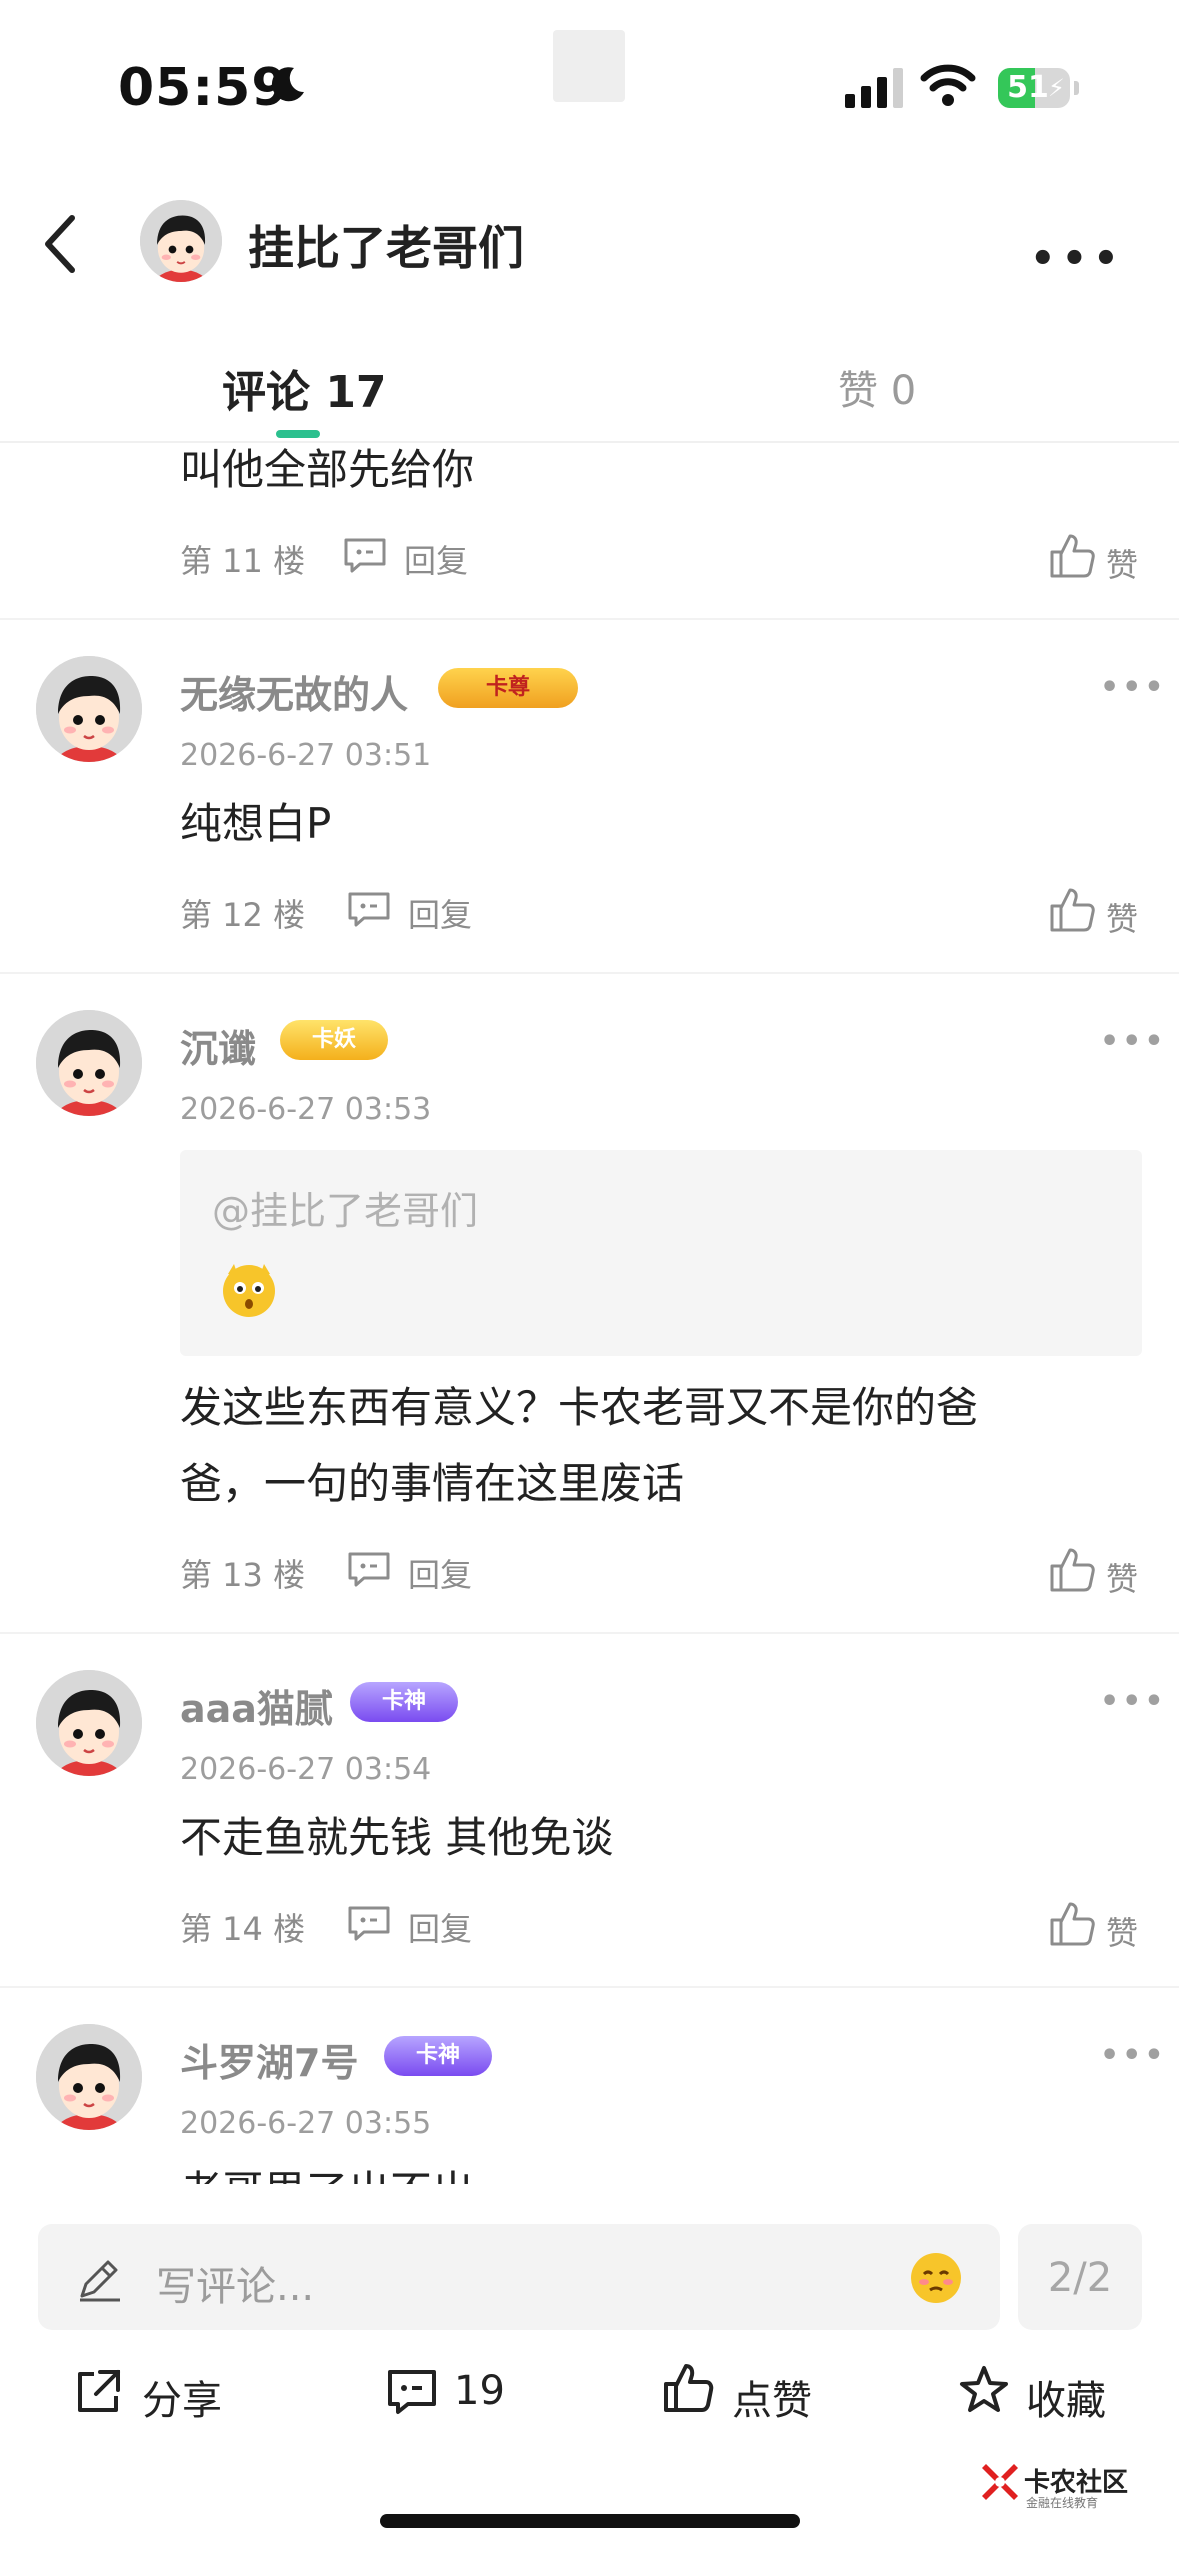 This screenshot has width=1179, height=2556. What do you see at coordinates (412, 2392) in the screenshot?
I see `comment-icon` at bounding box center [412, 2392].